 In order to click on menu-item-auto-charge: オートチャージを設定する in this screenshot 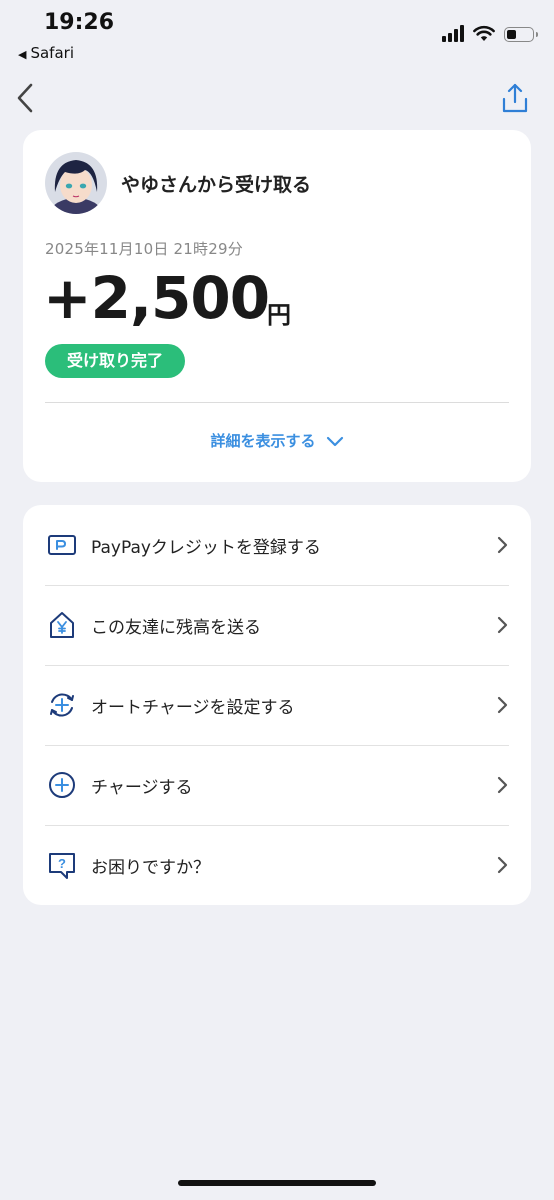, I will do `click(277, 705)`.